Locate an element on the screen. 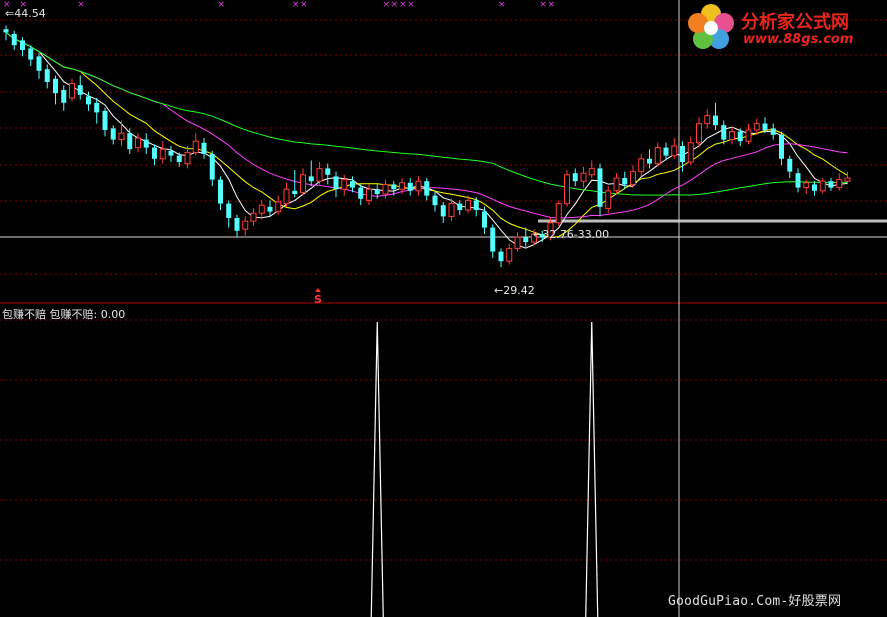 Image resolution: width=887 pixels, height=617 pixels. sell-signal-label: S is located at coordinates (318, 299).